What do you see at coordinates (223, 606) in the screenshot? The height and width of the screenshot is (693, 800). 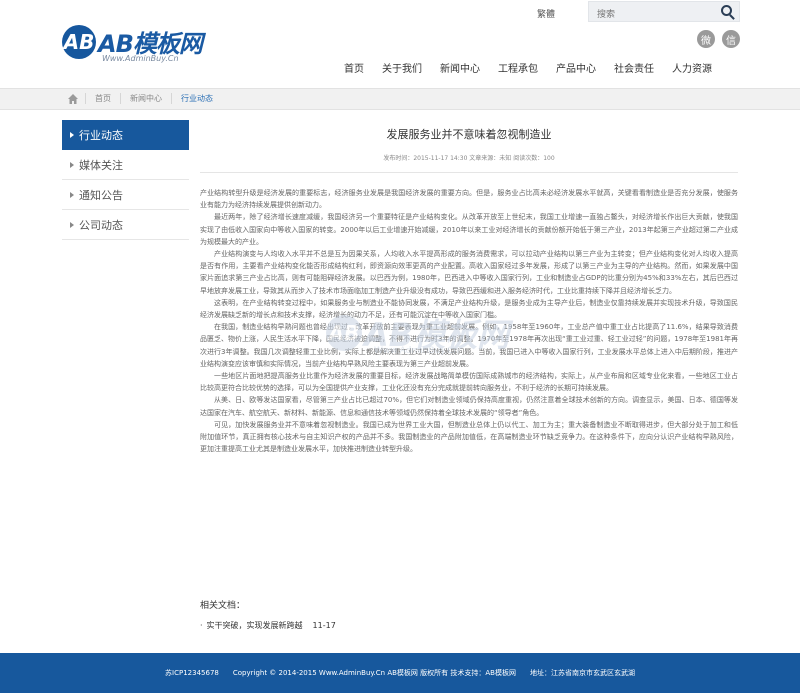 I see `related-title: 相关文档：` at bounding box center [223, 606].